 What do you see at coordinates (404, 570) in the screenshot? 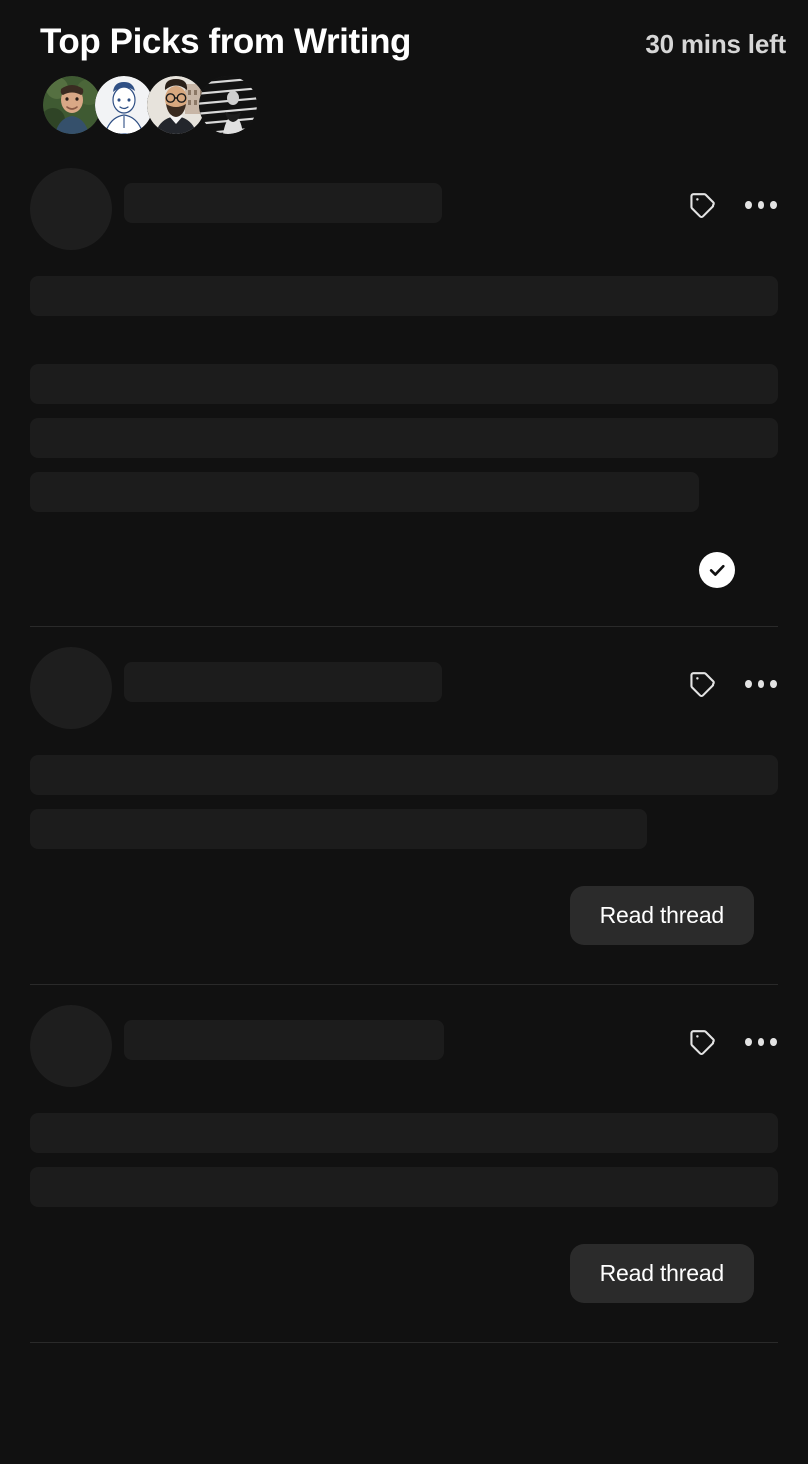
I see `thread-card-footer` at bounding box center [404, 570].